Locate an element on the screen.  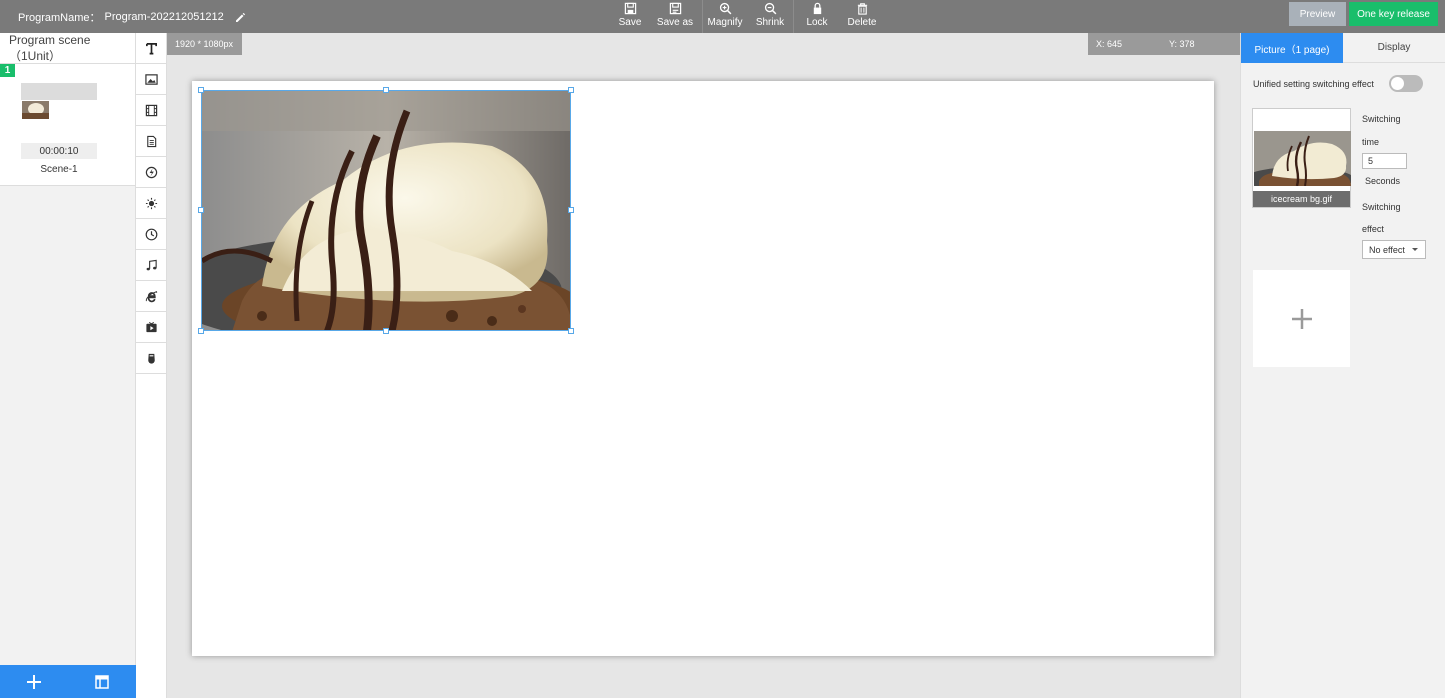
magnify-label: Magnify is located at coordinates (725, 22).